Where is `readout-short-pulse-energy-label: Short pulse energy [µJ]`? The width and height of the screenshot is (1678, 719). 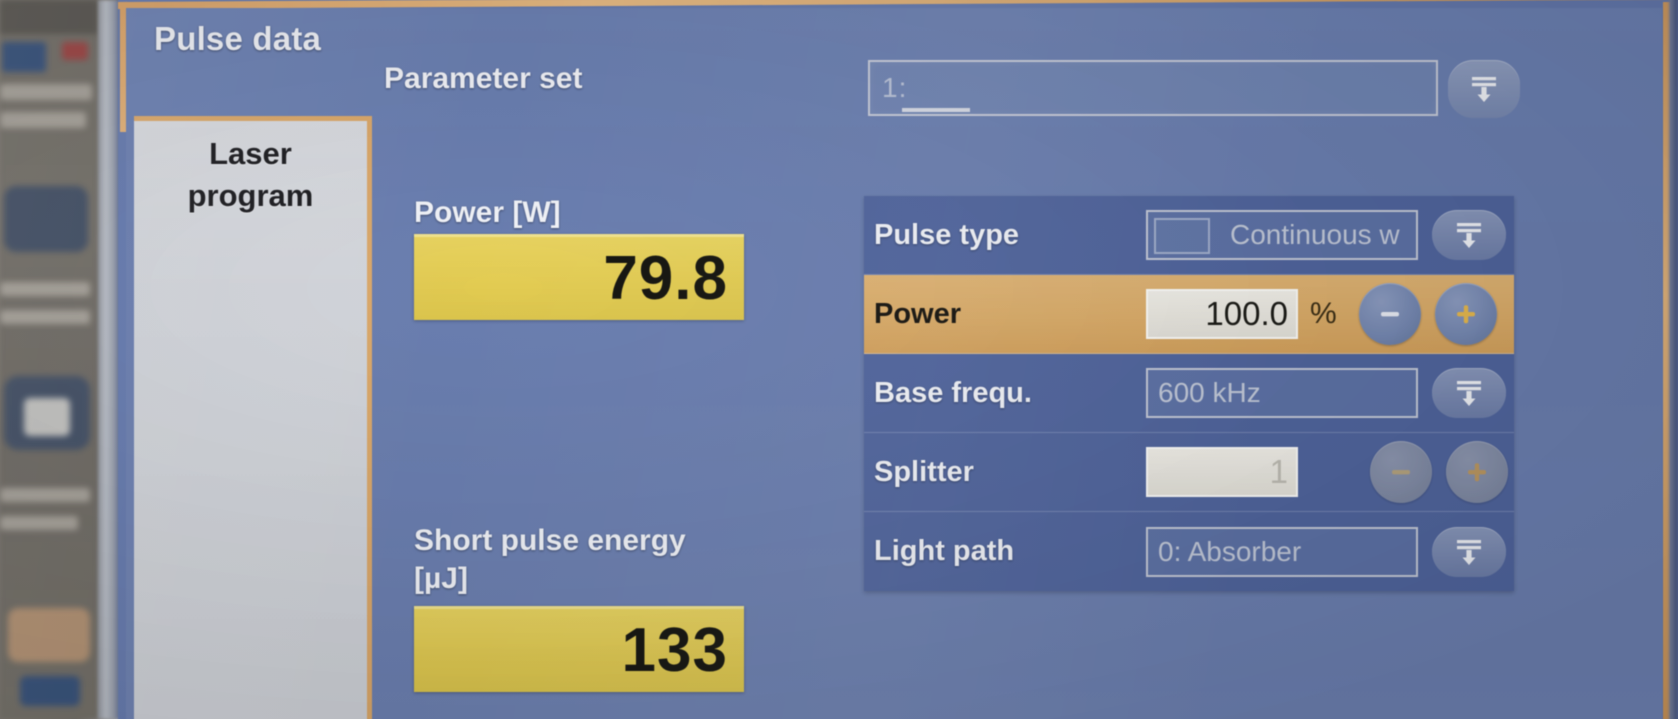 readout-short-pulse-energy-label: Short pulse energy [µJ] is located at coordinates (579, 560).